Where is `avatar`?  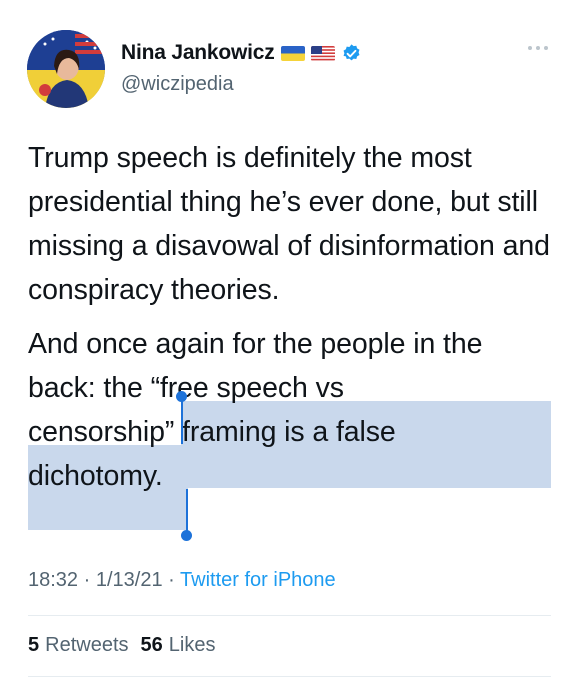
avatar is located at coordinates (66, 69).